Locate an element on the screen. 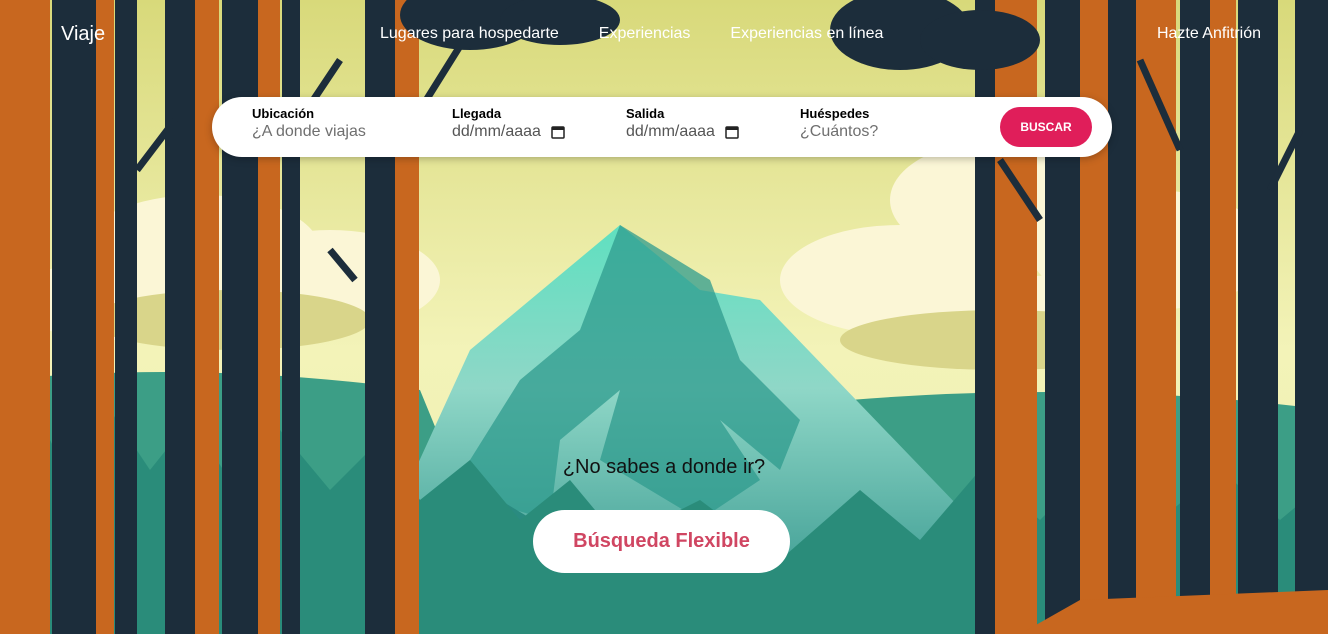 The width and height of the screenshot is (1328, 634). become-host-link: Hazte Anfitrión is located at coordinates (1209, 34).